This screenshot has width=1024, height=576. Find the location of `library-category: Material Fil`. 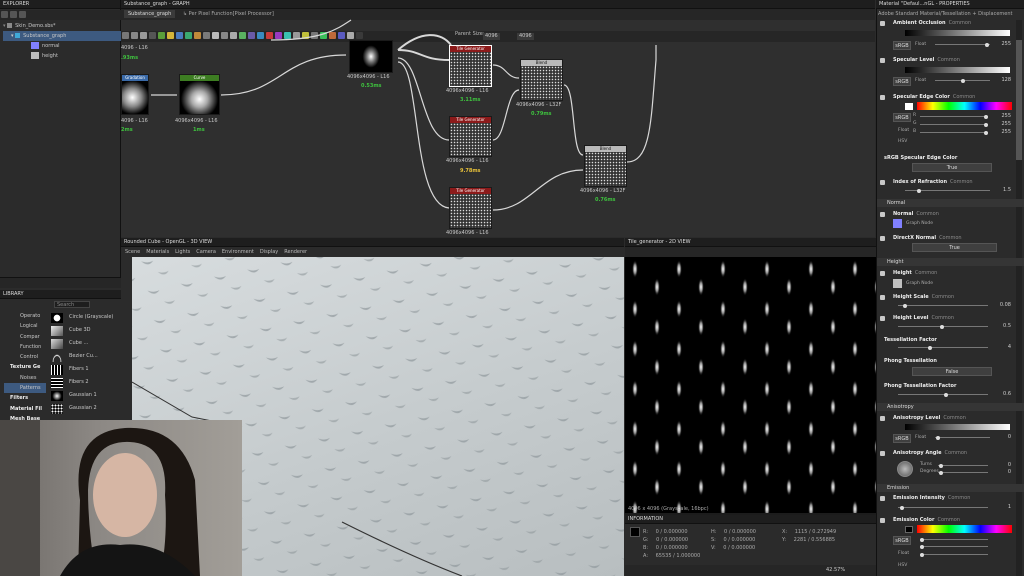

library-category: Material Fil is located at coordinates (25, 409).